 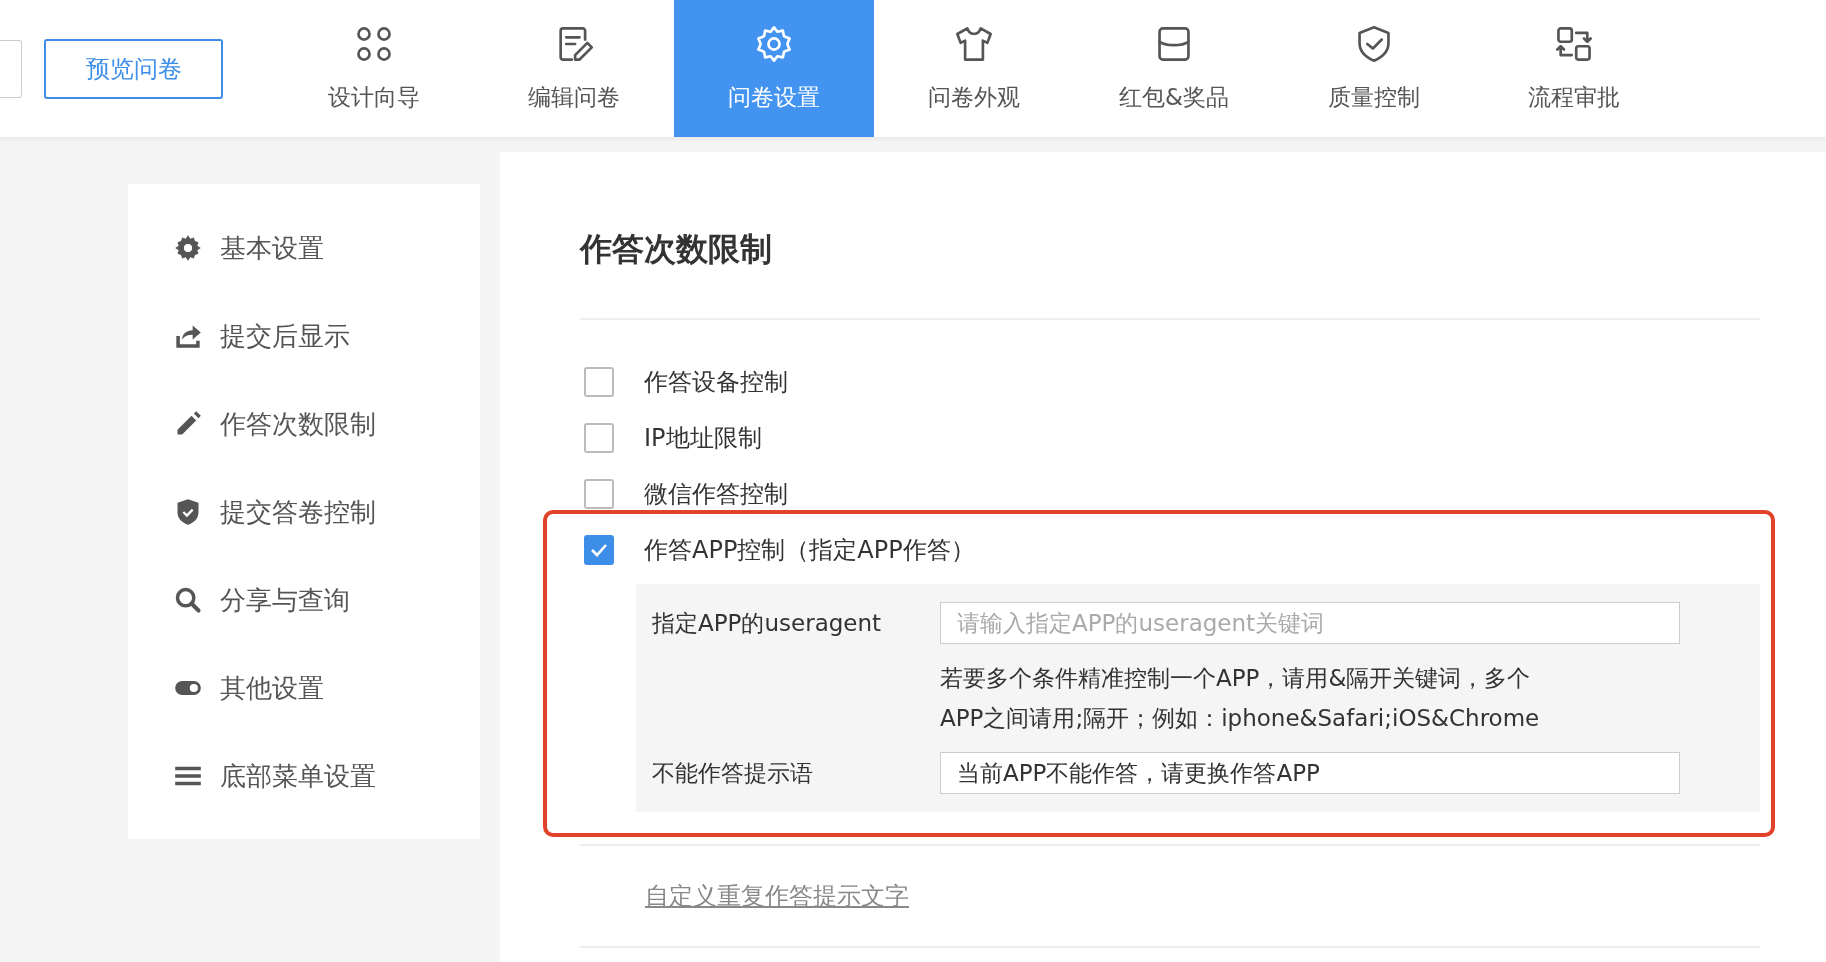 I want to click on field-label: 不能作答提示语, so click(x=733, y=773).